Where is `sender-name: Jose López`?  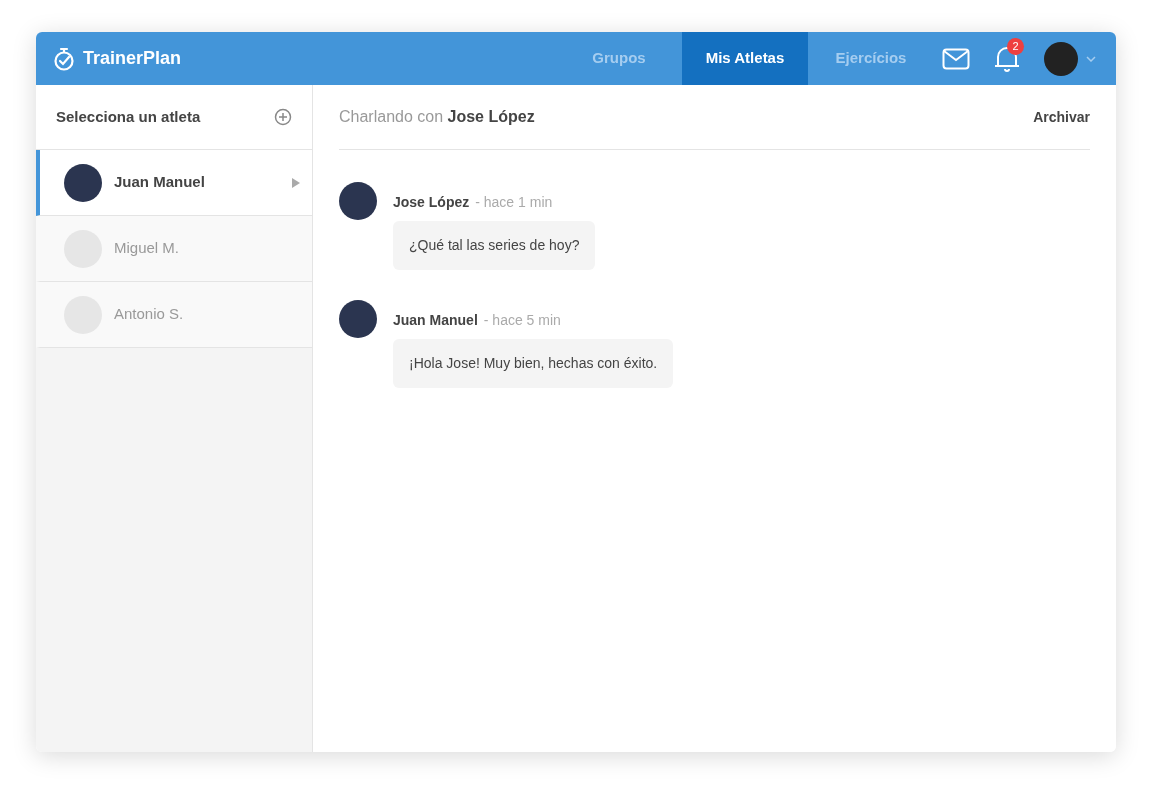 sender-name: Jose López is located at coordinates (431, 202).